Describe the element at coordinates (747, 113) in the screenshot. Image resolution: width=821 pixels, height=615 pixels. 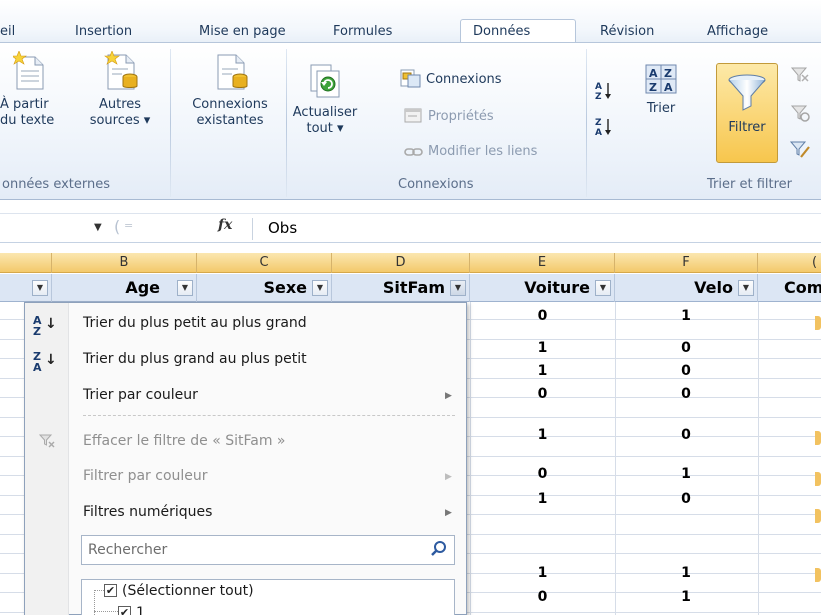
I see `filter-button: Filtrer` at that location.